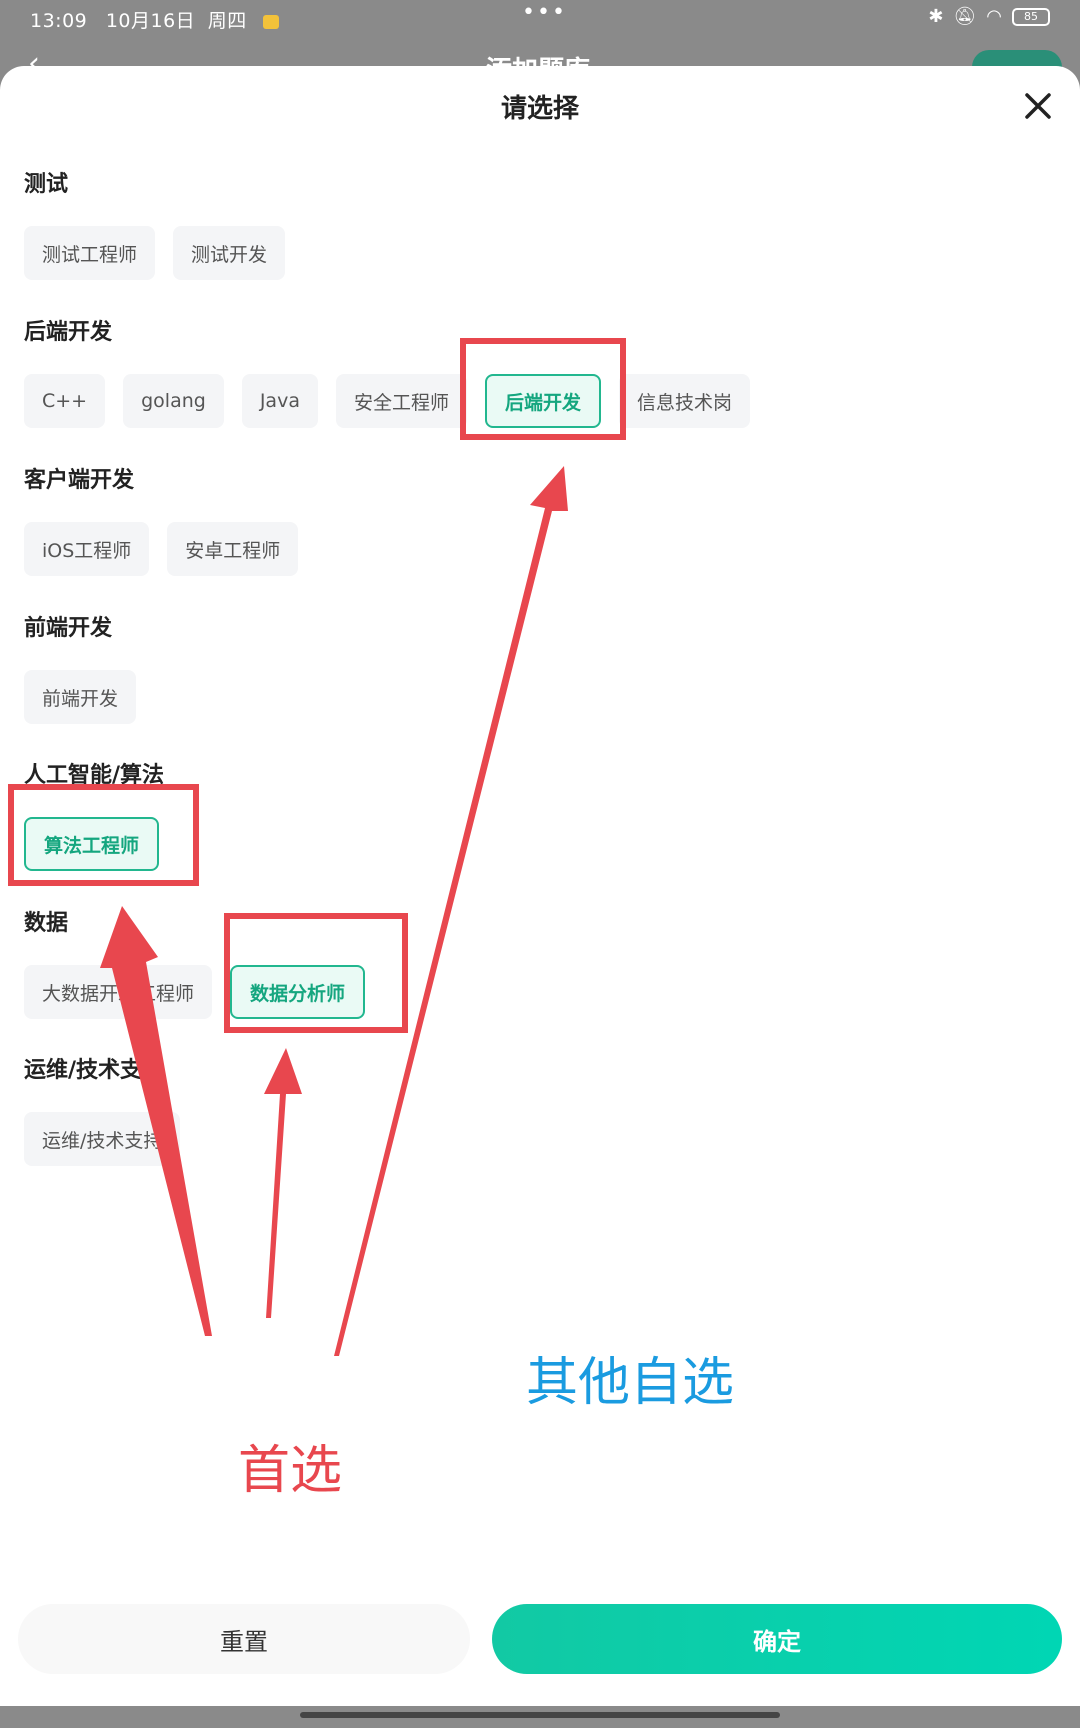  I want to click on arrow-to-data-analyst, so click(283, 1183).